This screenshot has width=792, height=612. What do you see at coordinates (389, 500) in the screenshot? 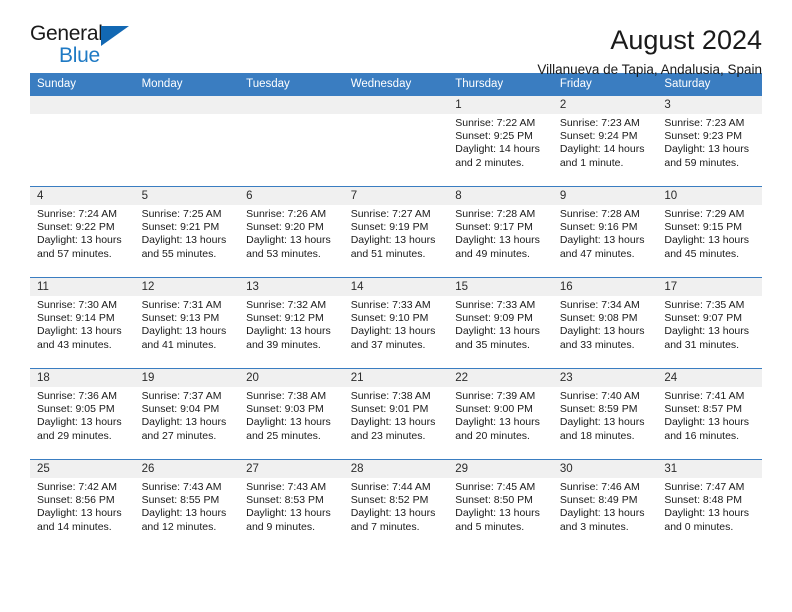
I see `day-sunset-line: Sunset: 8:52 PM` at bounding box center [389, 500].